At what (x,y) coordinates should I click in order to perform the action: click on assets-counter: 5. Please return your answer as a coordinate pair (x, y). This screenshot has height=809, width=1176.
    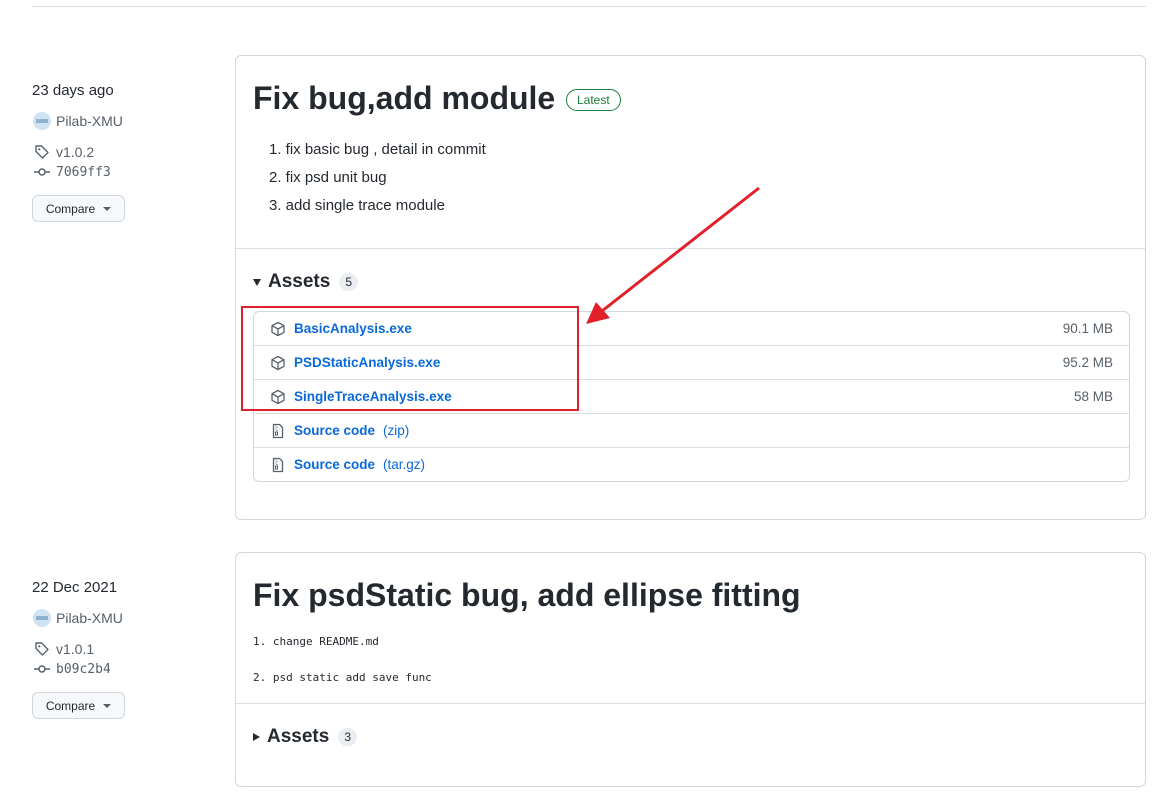
    Looking at the image, I should click on (349, 282).